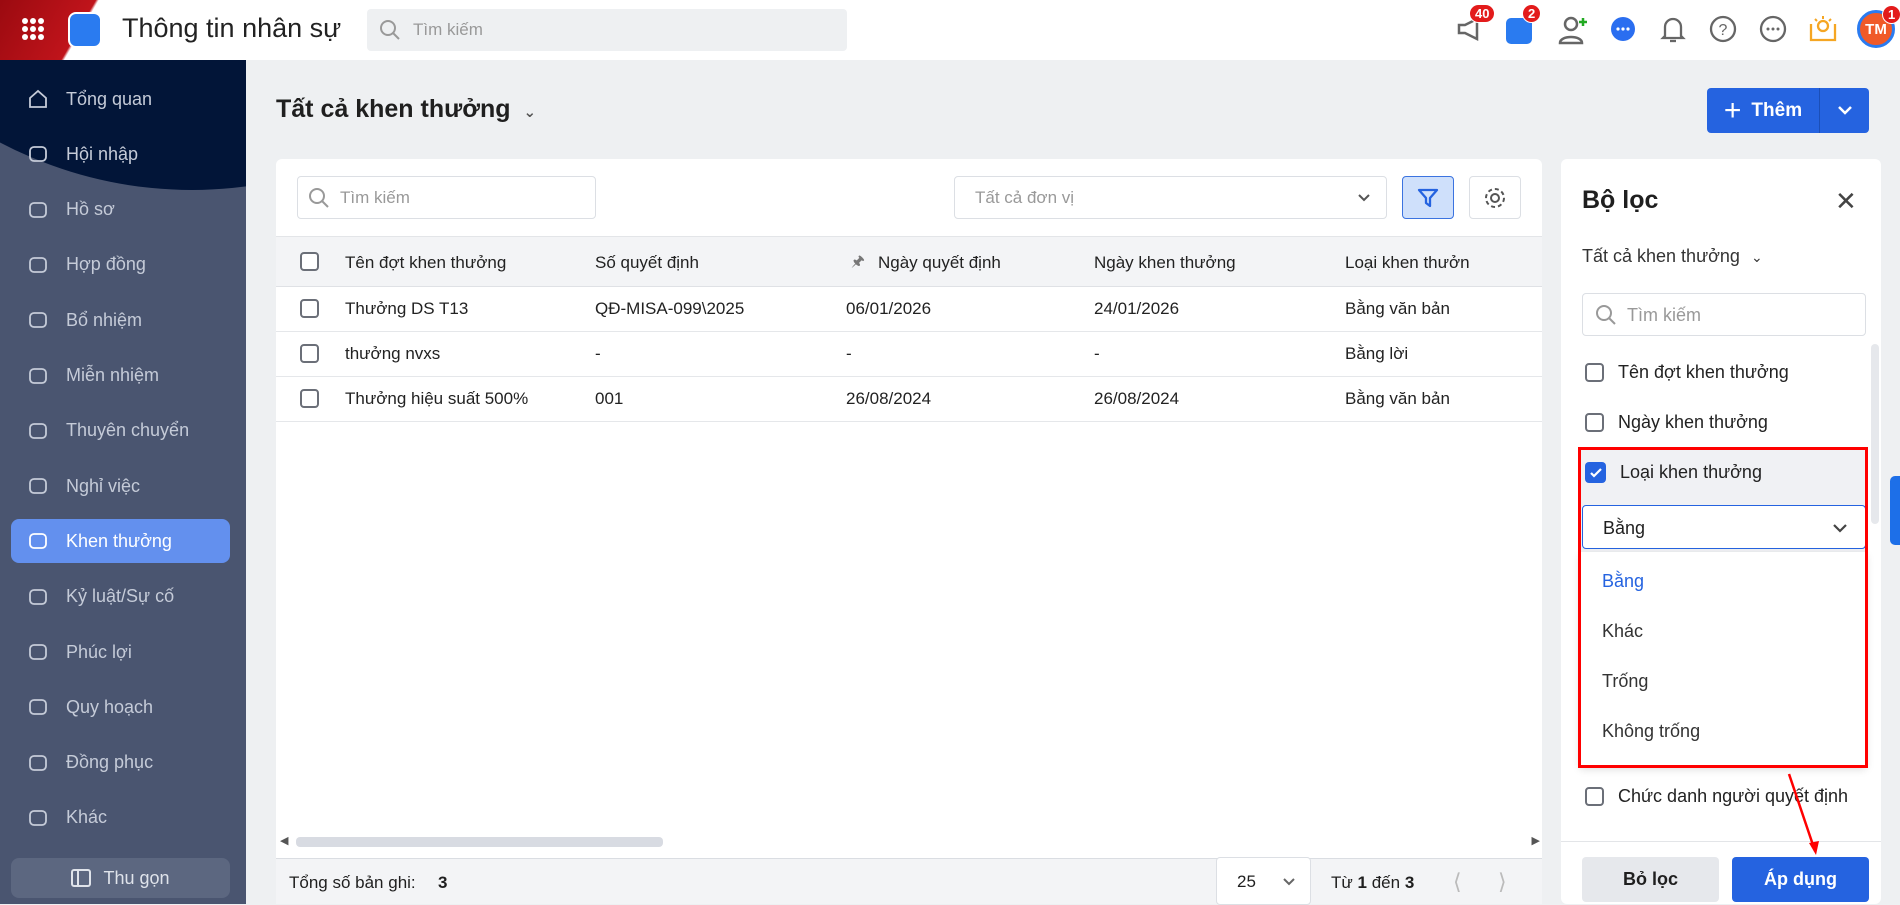 Image resolution: width=1900 pixels, height=905 pixels. What do you see at coordinates (1475, 25) in the screenshot?
I see `megaphone-icon: 40` at bounding box center [1475, 25].